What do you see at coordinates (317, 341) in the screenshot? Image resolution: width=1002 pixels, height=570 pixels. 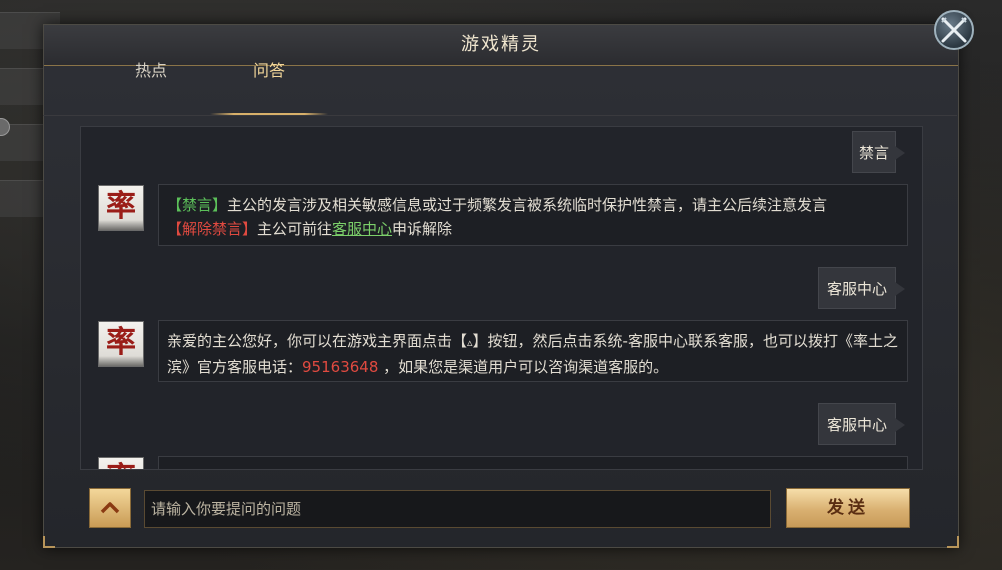 I see `answer-text: 亲爱的主公您好，你可以在游戏主界面点击【` at bounding box center [317, 341].